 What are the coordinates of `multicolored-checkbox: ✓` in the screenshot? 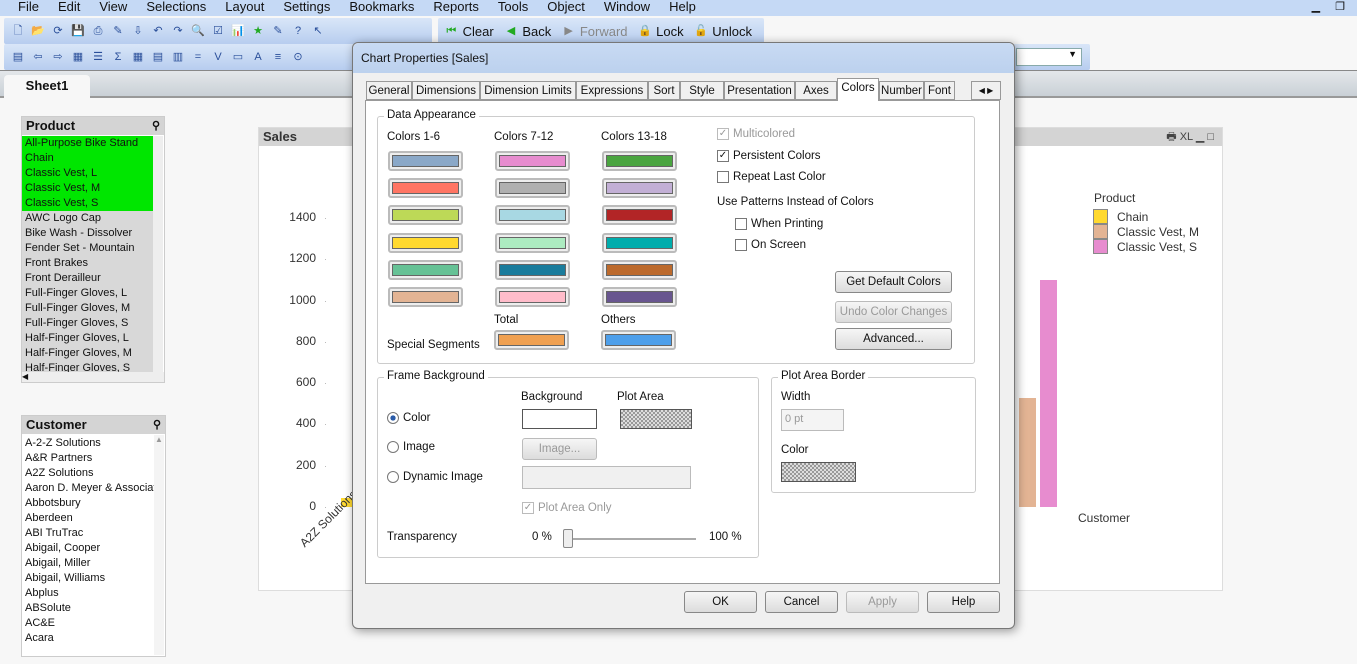 It's located at (723, 134).